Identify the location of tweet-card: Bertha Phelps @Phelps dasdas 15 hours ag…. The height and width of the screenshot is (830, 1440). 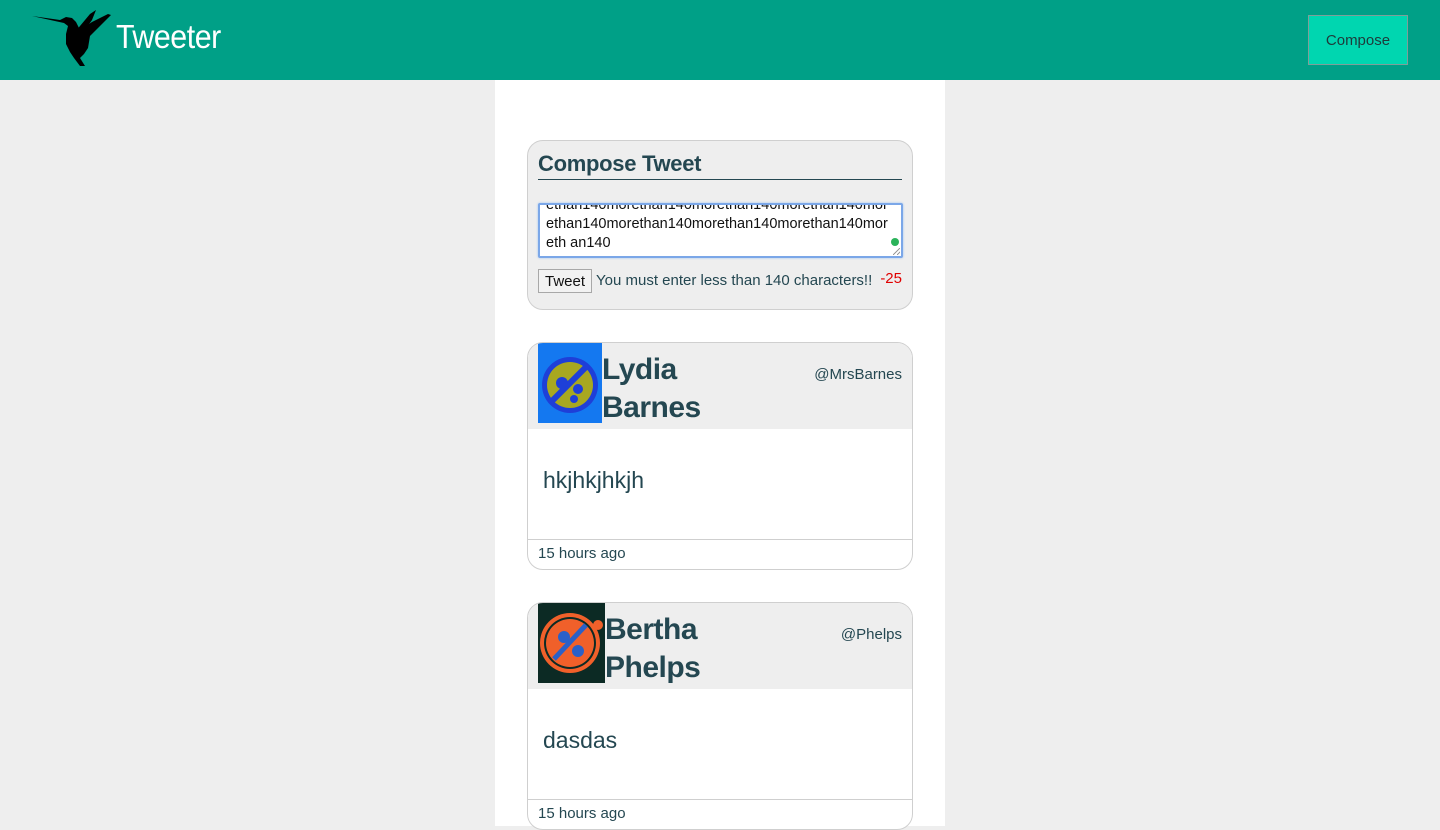
(720, 716).